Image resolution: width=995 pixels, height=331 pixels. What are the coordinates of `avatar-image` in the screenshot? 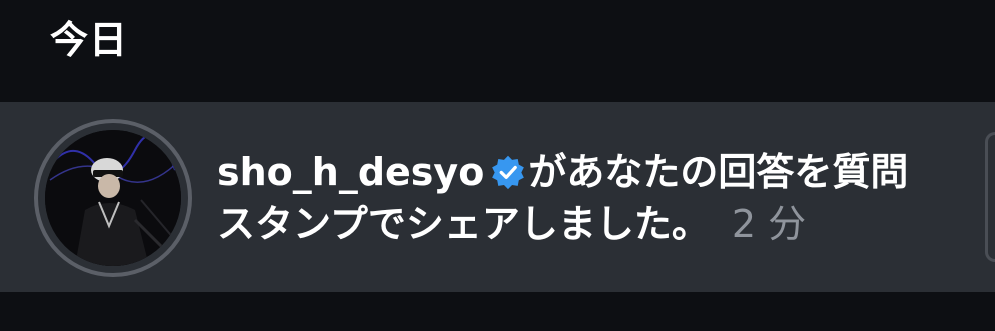 It's located at (113, 198).